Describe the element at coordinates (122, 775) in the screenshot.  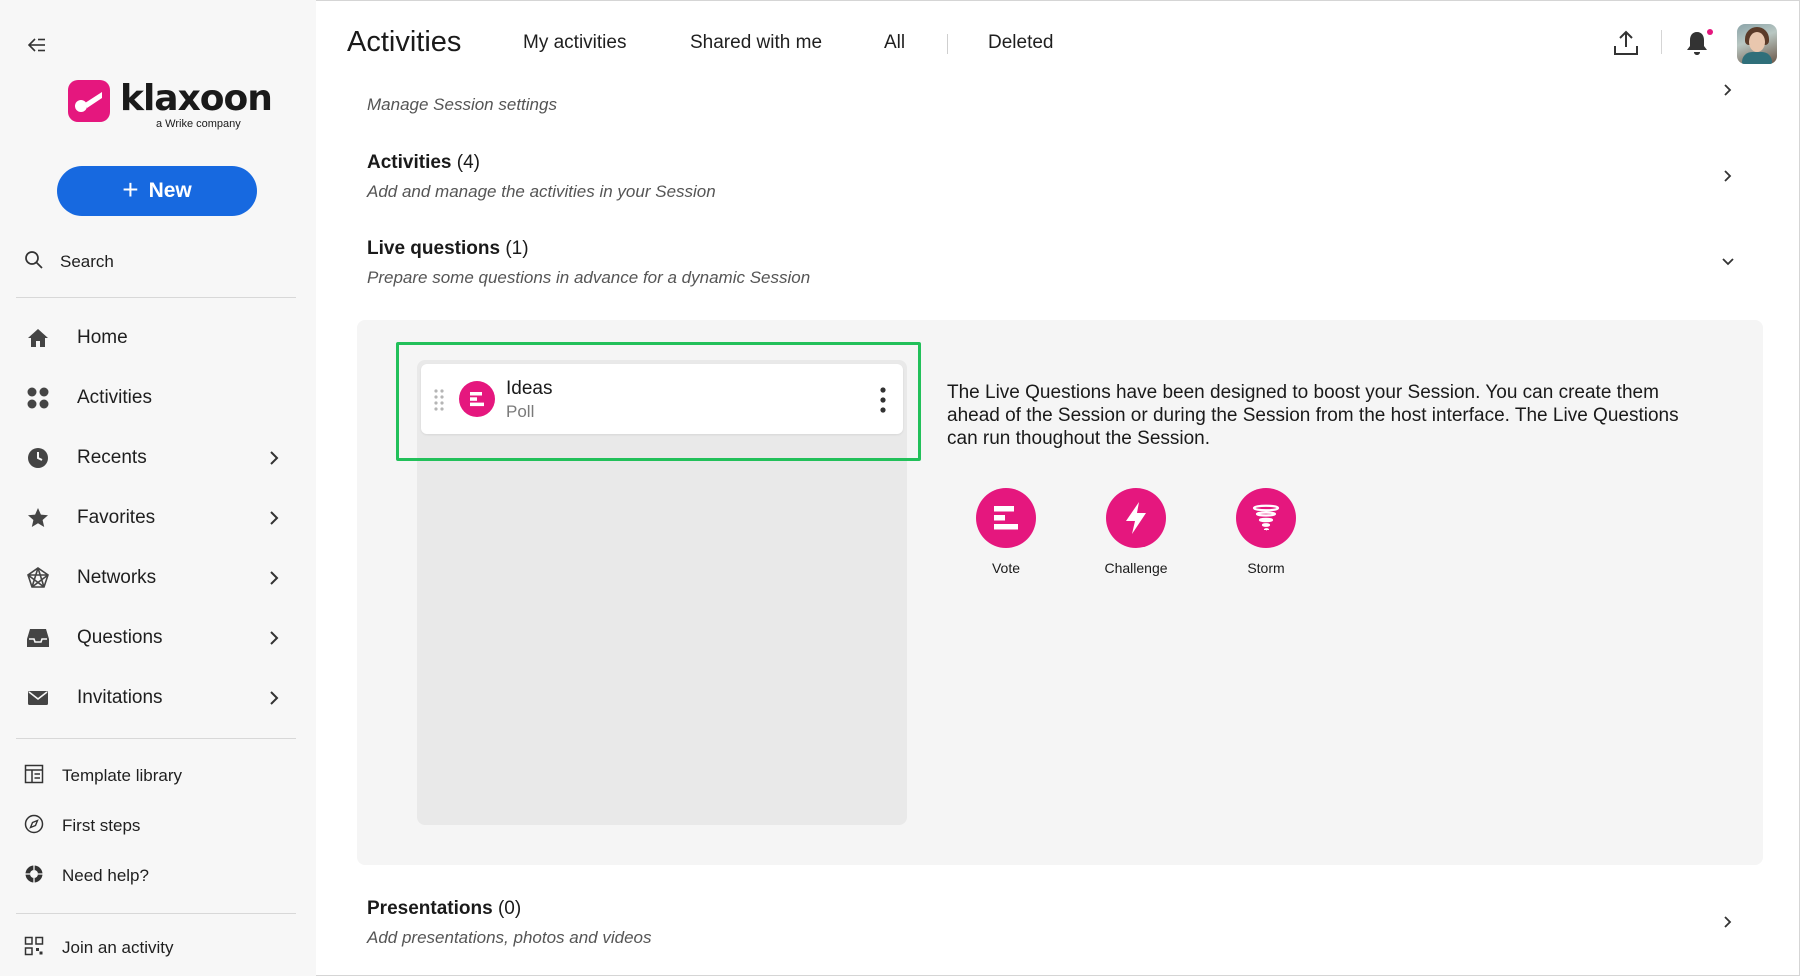
I see `sidebar-item-label: Template library` at that location.